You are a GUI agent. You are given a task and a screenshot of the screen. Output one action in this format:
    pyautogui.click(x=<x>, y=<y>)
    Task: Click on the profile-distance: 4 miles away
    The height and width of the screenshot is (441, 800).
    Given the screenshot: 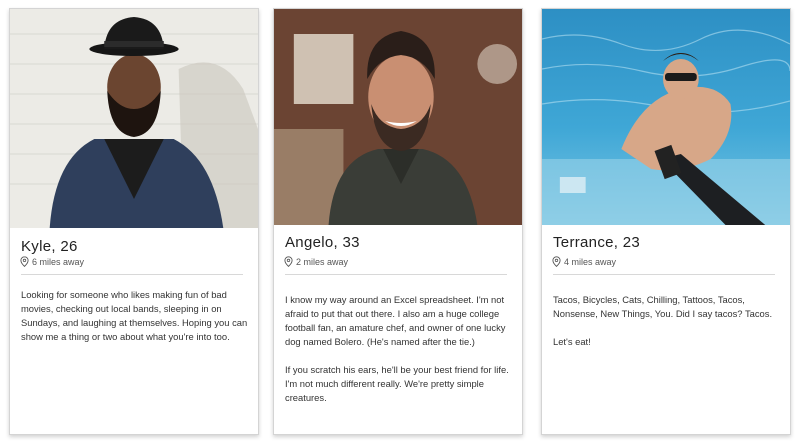 What is the action you would take?
    pyautogui.click(x=584, y=261)
    